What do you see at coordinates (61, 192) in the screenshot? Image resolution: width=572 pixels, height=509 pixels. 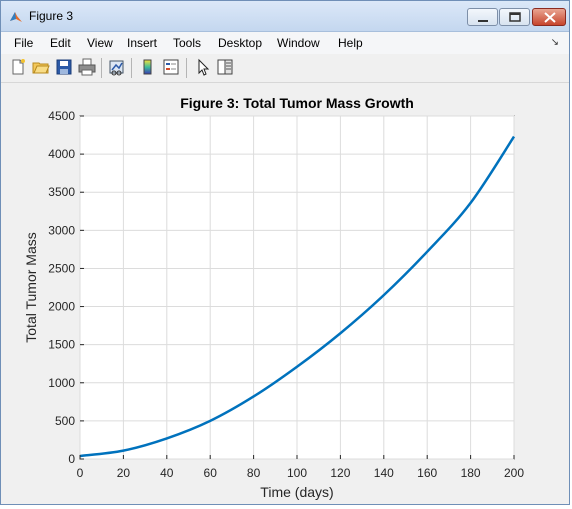 I see `y-tick-label: 3500` at bounding box center [61, 192].